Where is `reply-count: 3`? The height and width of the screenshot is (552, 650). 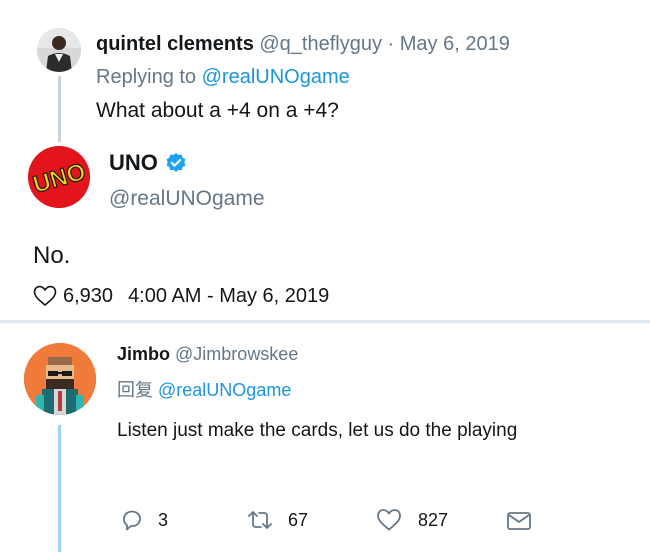
reply-count: 3 is located at coordinates (163, 519).